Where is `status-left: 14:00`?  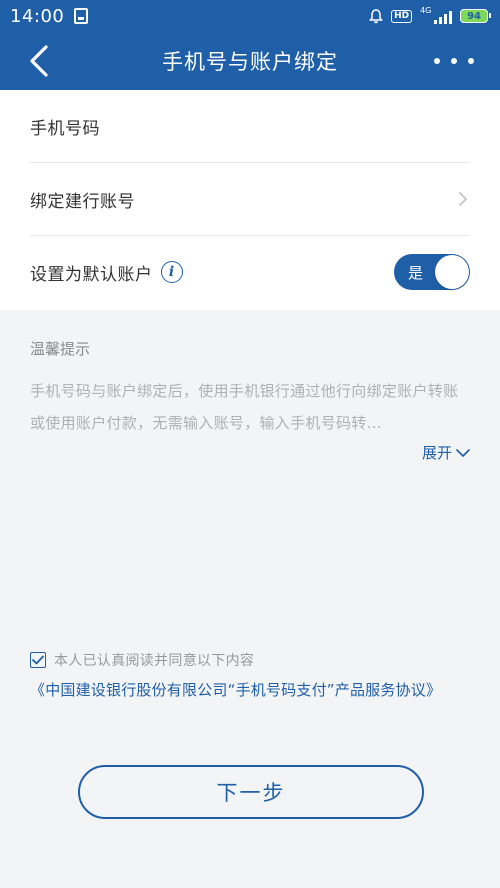 status-left: 14:00 is located at coordinates (49, 16).